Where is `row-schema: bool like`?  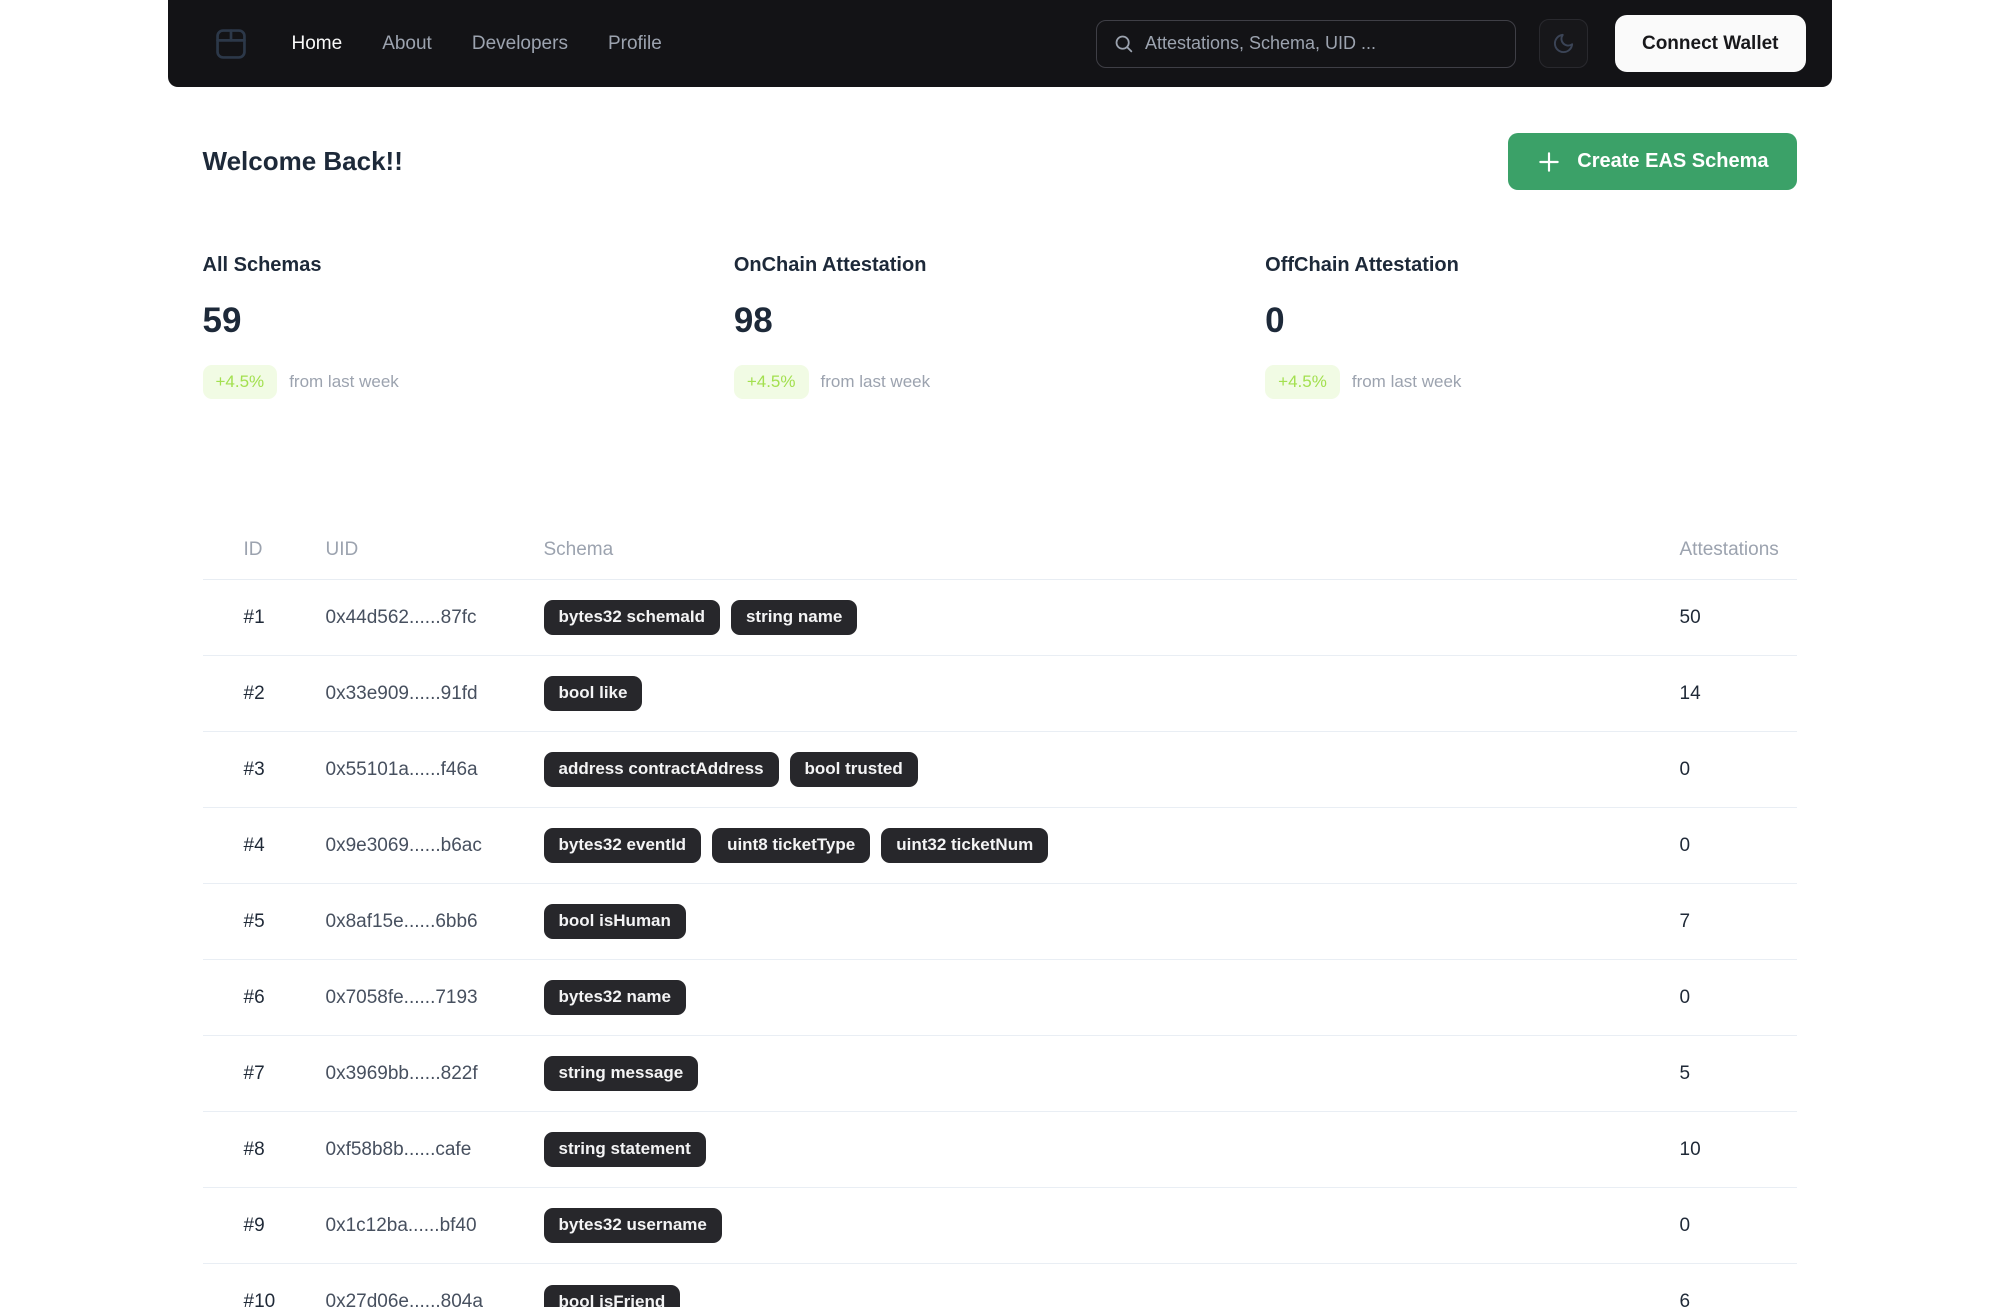 row-schema: bool like is located at coordinates (1111, 693).